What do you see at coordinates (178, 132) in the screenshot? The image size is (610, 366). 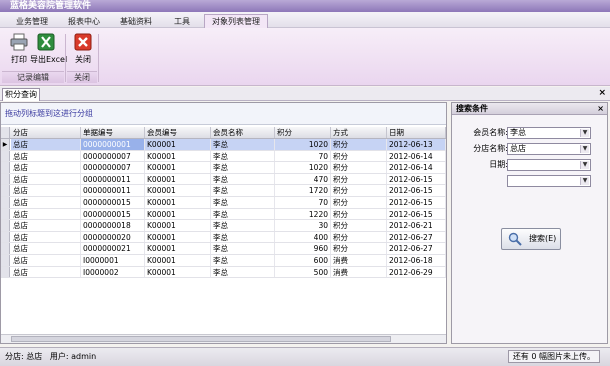 I see `column-header-member-no: 会员编号` at bounding box center [178, 132].